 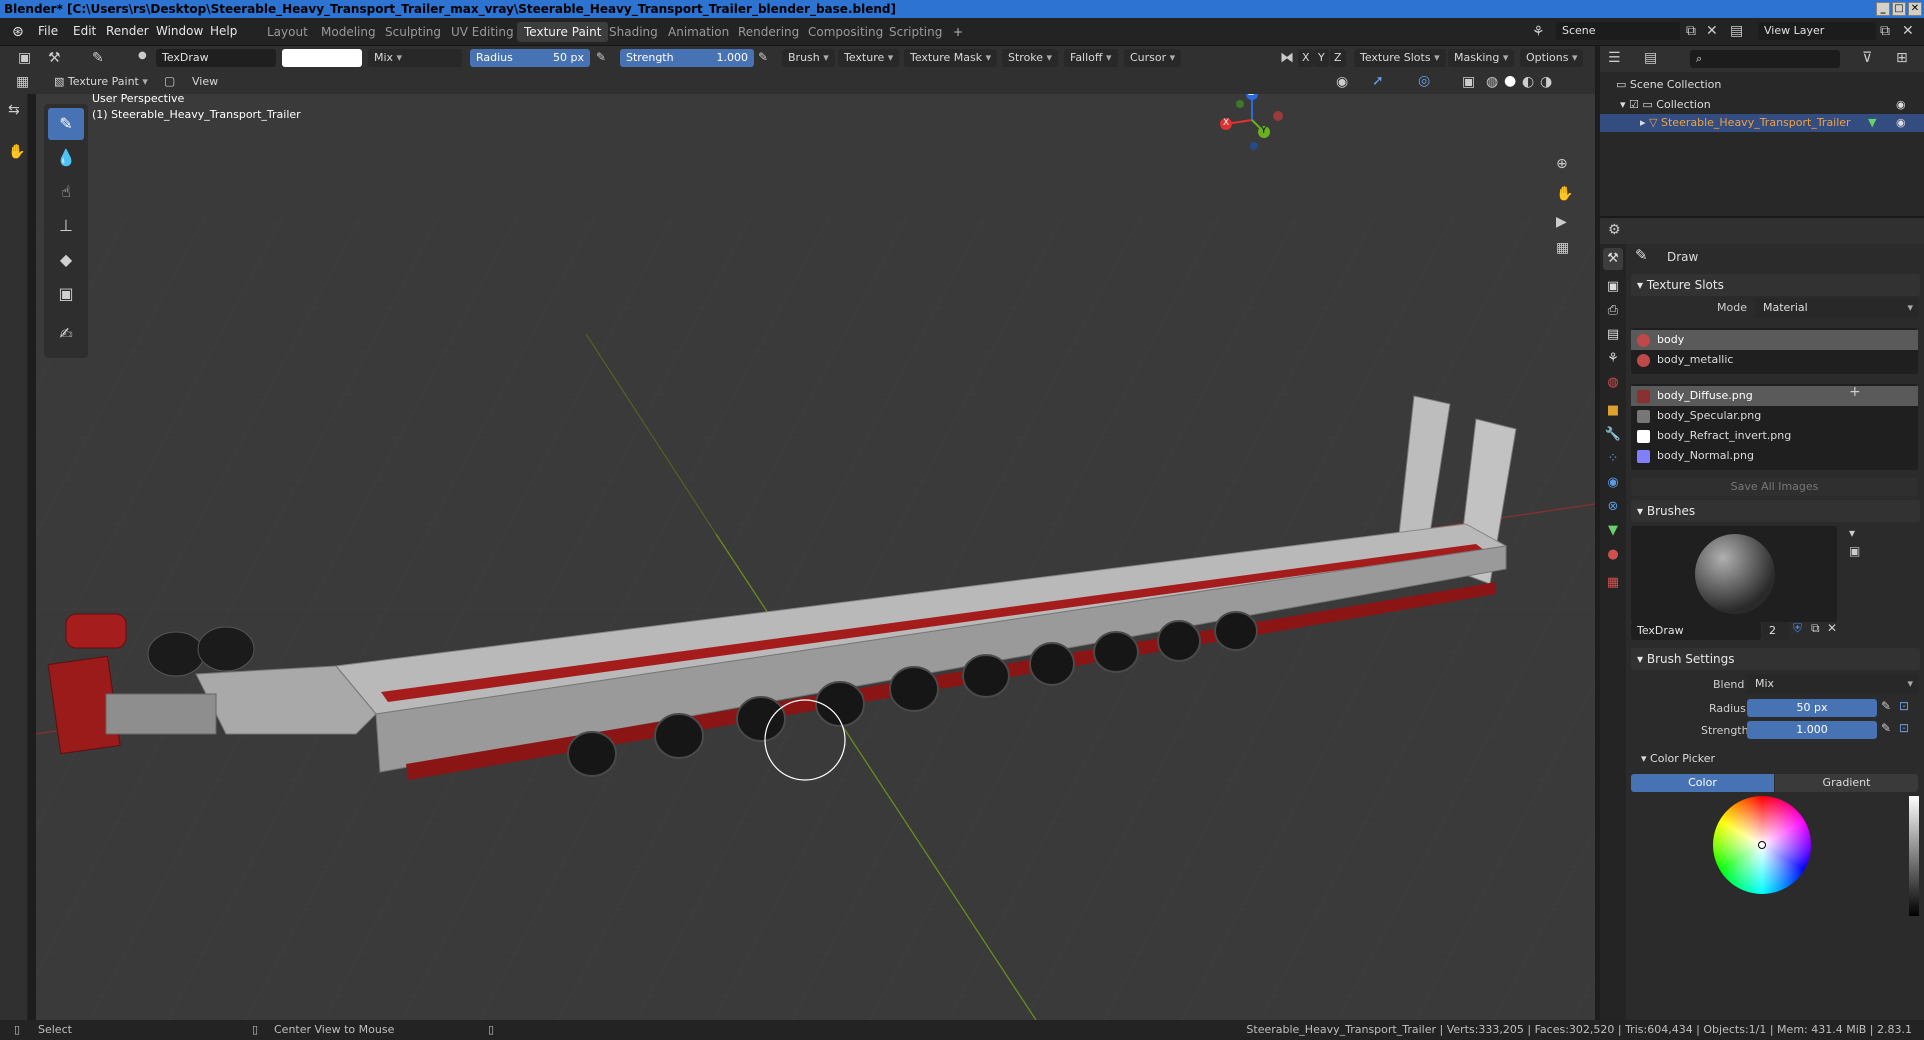 I want to click on draw-tool-icon: ✎, so click(x=66, y=124).